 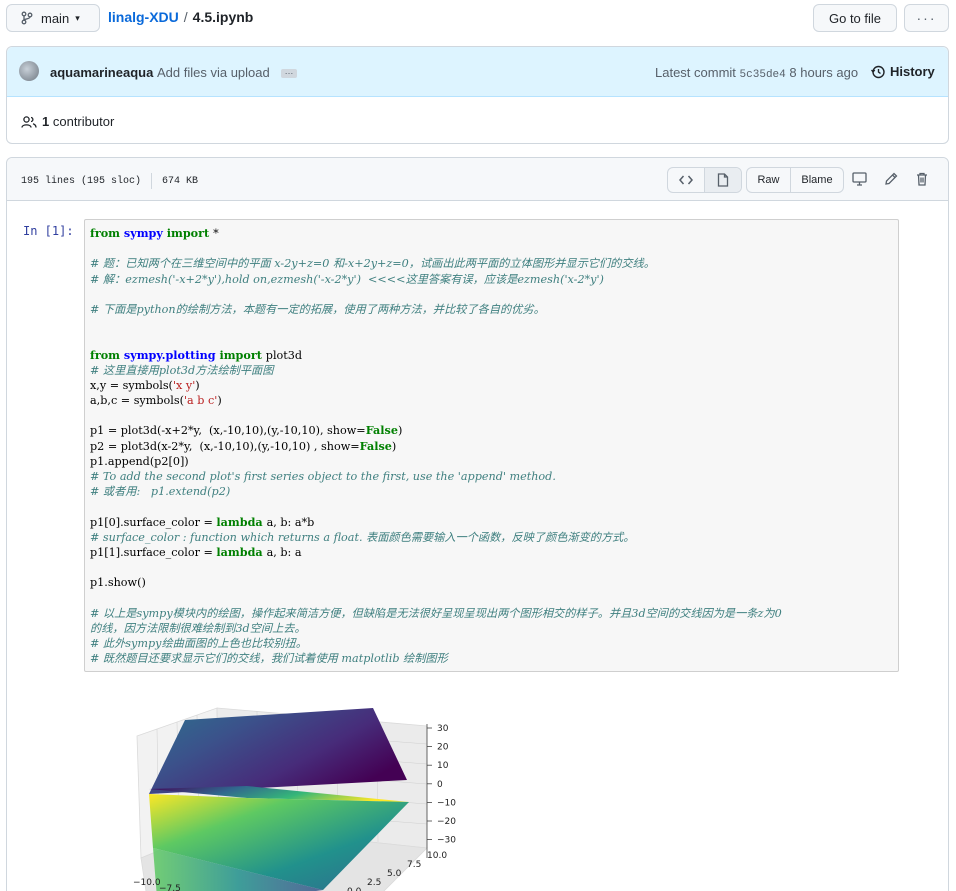 What do you see at coordinates (29, 121) in the screenshot?
I see `people-icon` at bounding box center [29, 121].